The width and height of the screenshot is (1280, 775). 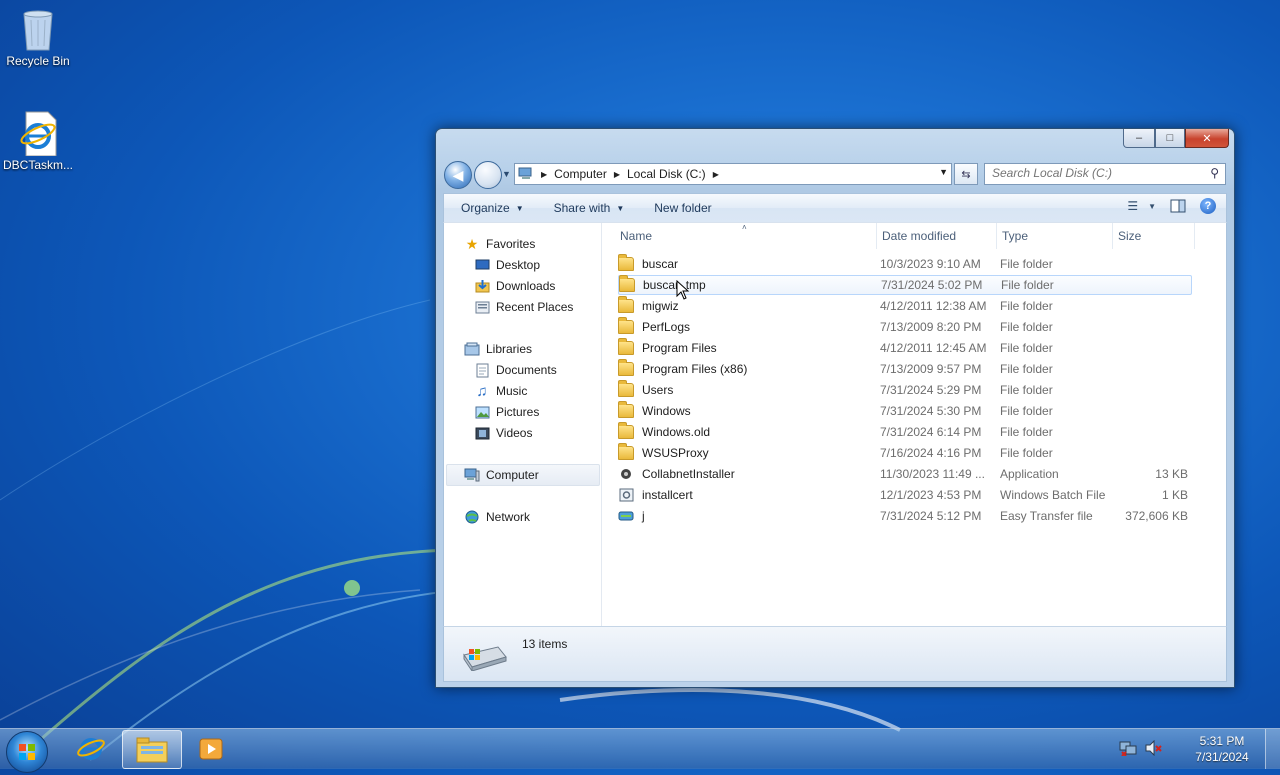 What do you see at coordinates (472, 243) in the screenshot?
I see `star-icon: ★` at bounding box center [472, 243].